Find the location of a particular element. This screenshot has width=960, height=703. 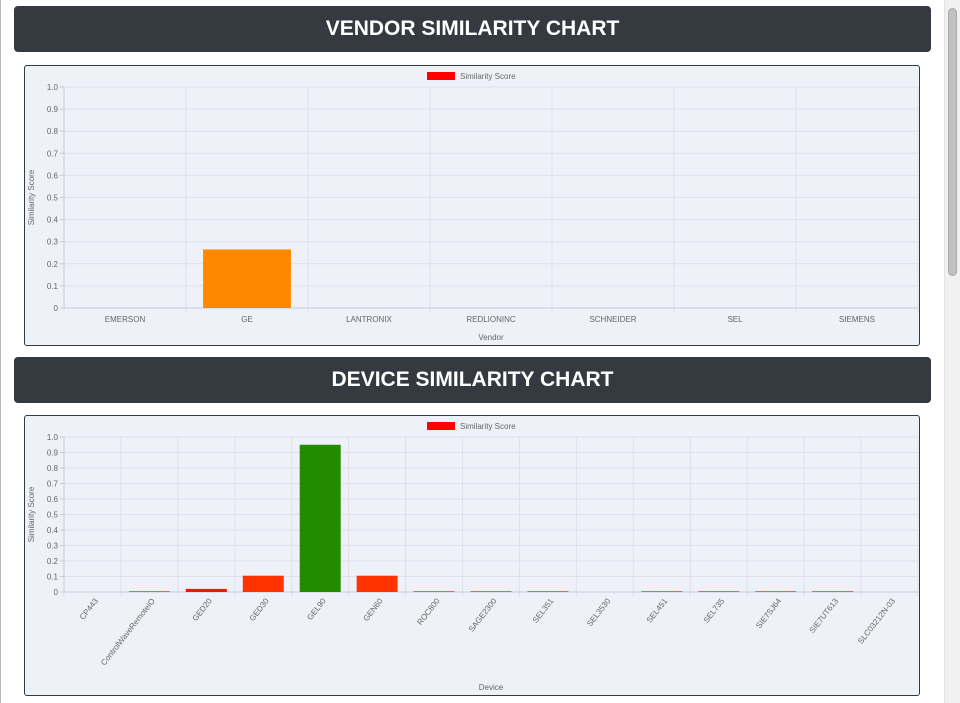

vendor-chart-title: VENDOR SIMILARITY CHART is located at coordinates (472, 28).